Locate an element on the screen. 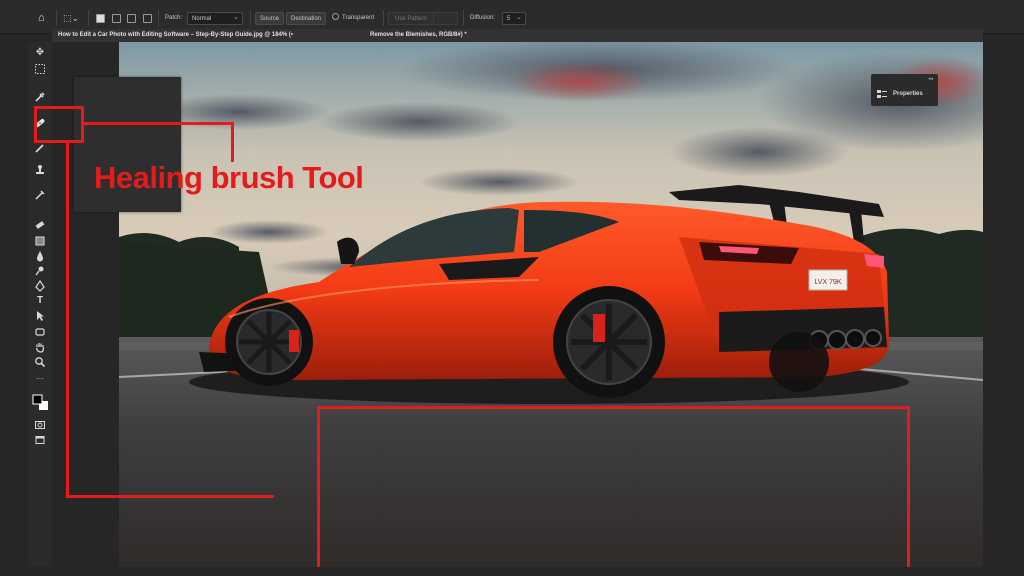 This screenshot has height=576, width=1024. transparent-label: Transparent is located at coordinates (358, 18).